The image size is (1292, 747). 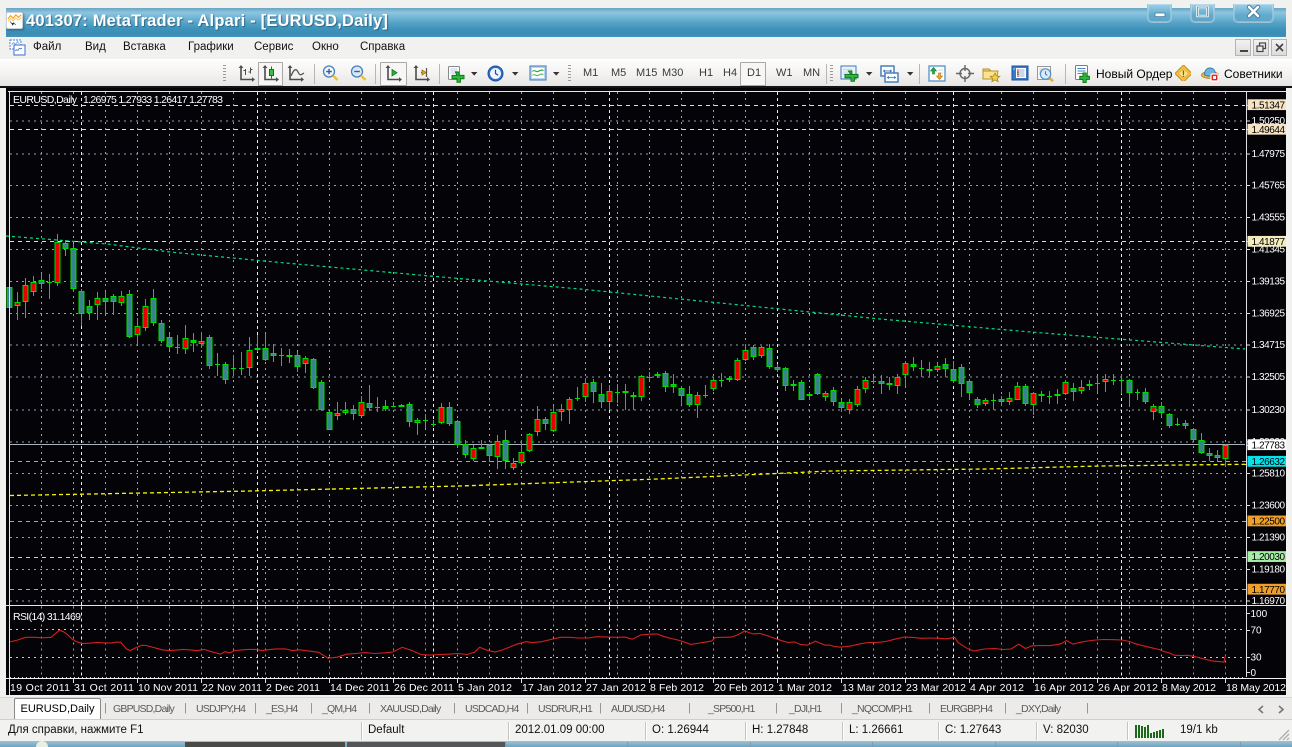 What do you see at coordinates (1269, 522) in the screenshot?
I see `svg-text: 1.22500` at bounding box center [1269, 522].